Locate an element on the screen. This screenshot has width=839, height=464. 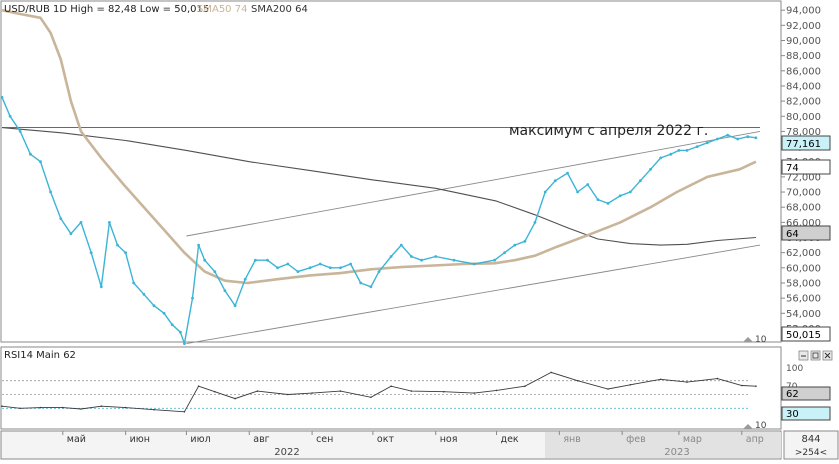
month-label-8: янв is located at coordinates (572, 439).